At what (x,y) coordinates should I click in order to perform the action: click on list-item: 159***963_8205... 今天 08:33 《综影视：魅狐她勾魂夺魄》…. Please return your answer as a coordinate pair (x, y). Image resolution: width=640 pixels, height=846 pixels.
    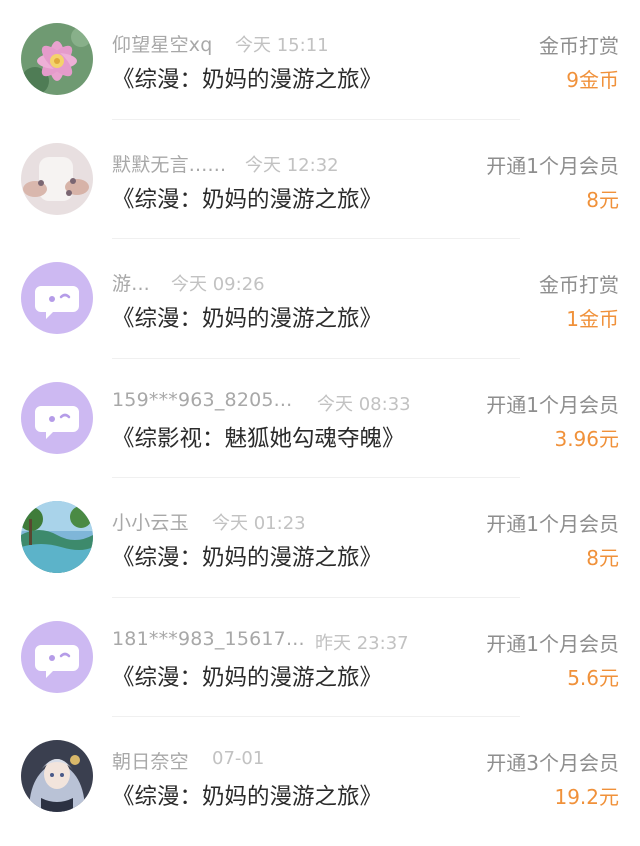
    Looking at the image, I should click on (320, 418).